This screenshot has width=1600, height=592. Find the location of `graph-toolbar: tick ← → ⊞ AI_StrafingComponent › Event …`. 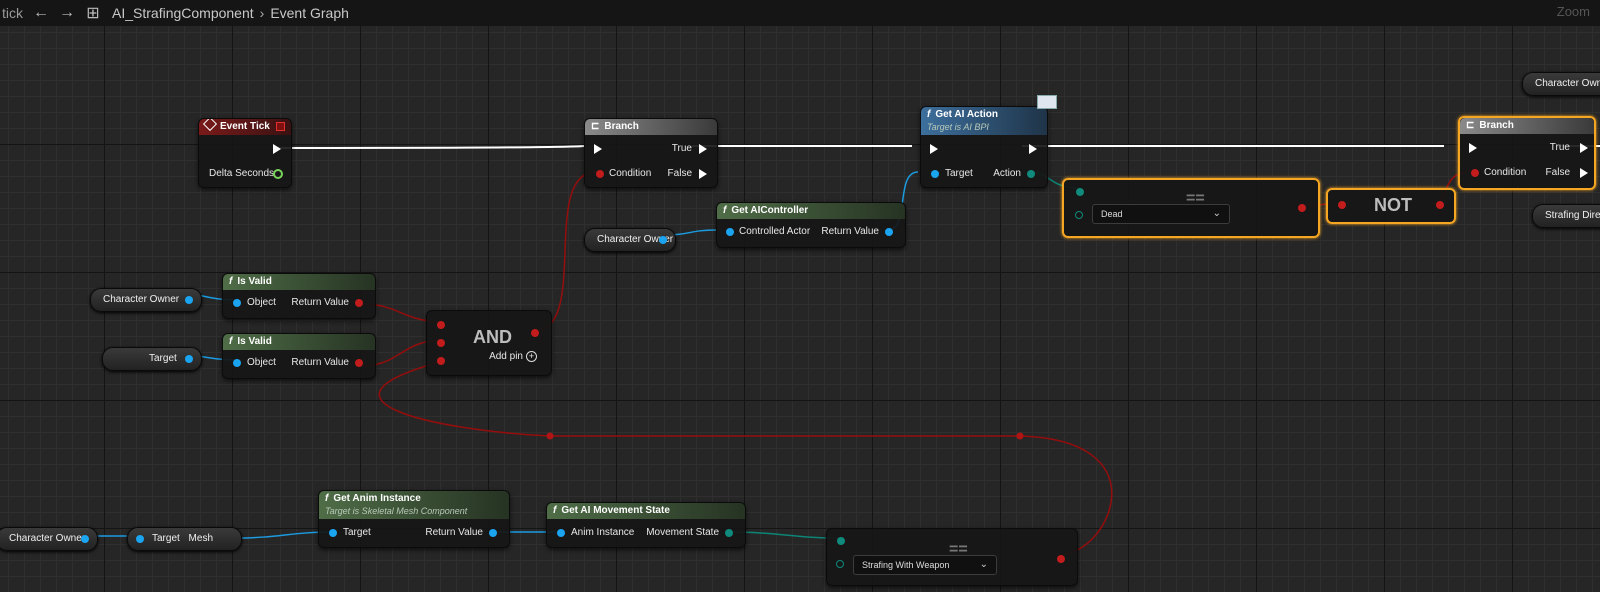

graph-toolbar: tick ← → ⊞ AI_StrafingComponent › Event … is located at coordinates (800, 13).